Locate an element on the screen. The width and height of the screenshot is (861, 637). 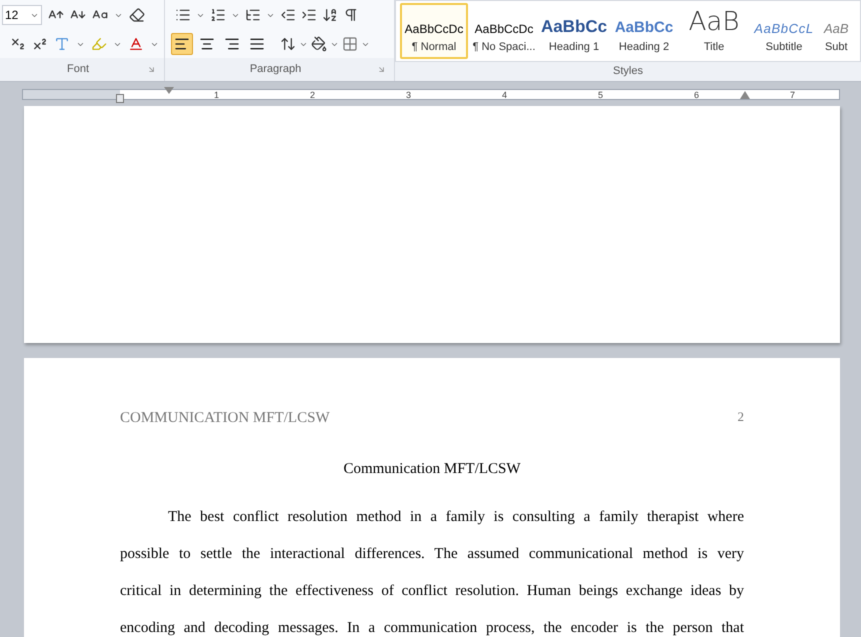
ruler-number: 3 is located at coordinates (408, 94).